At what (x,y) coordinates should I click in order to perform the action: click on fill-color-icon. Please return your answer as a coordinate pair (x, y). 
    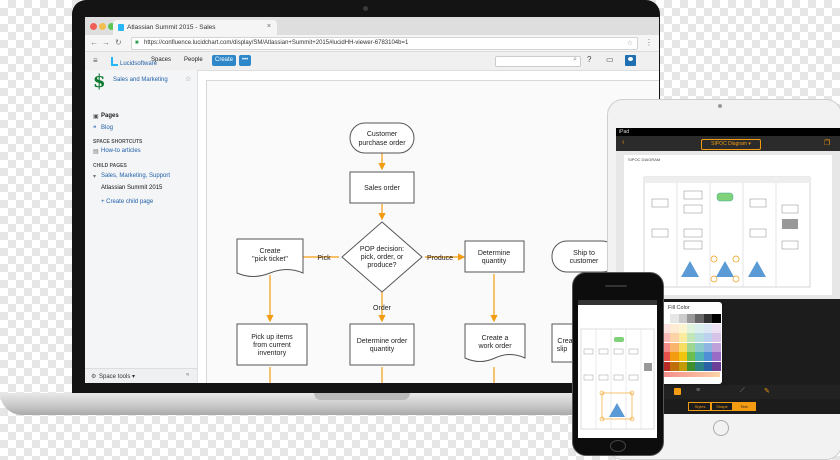
    Looking at the image, I should click on (677, 391).